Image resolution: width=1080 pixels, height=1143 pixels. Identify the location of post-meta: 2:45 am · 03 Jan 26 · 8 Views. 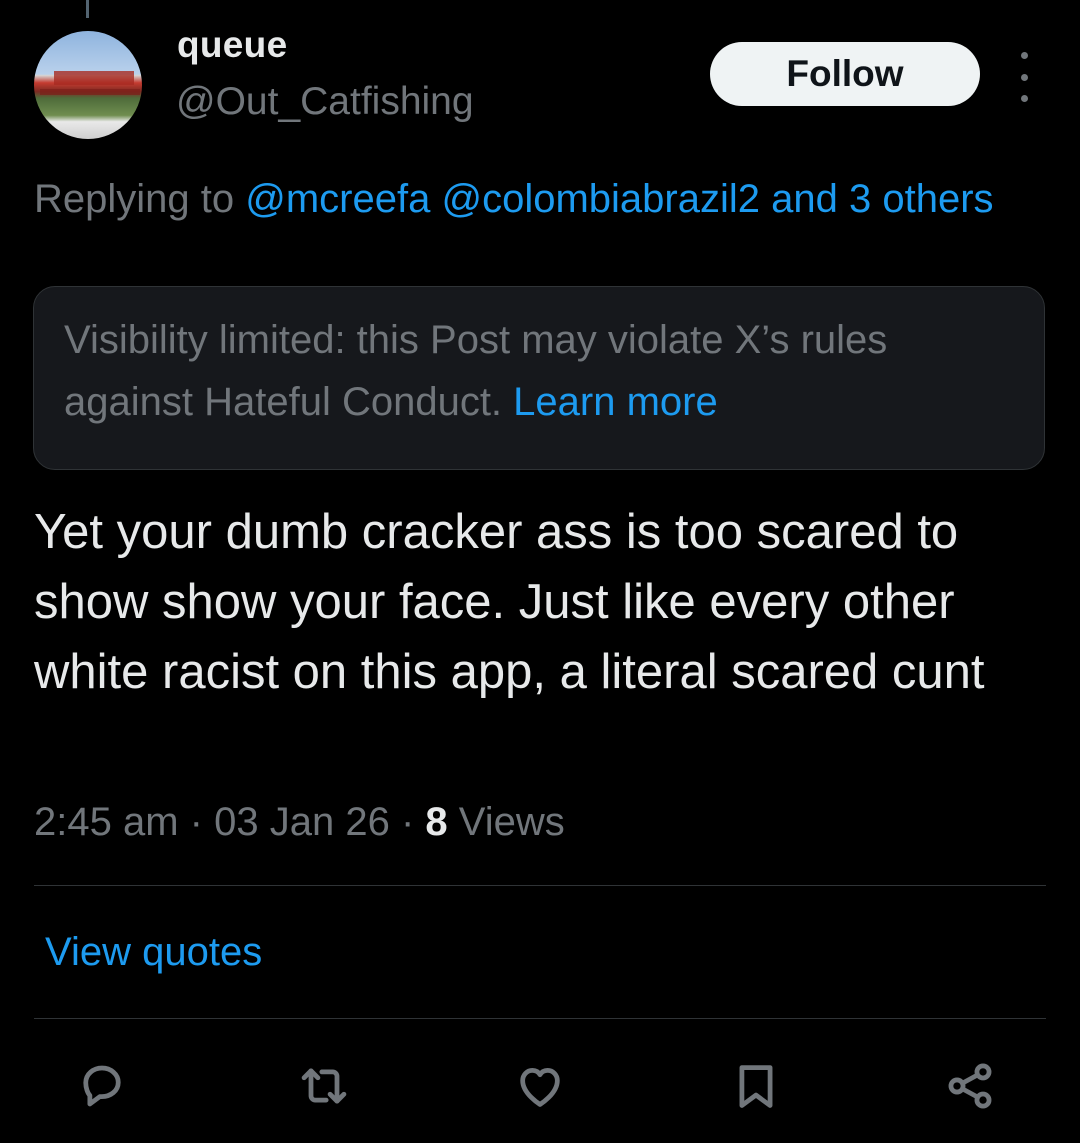
(299, 822).